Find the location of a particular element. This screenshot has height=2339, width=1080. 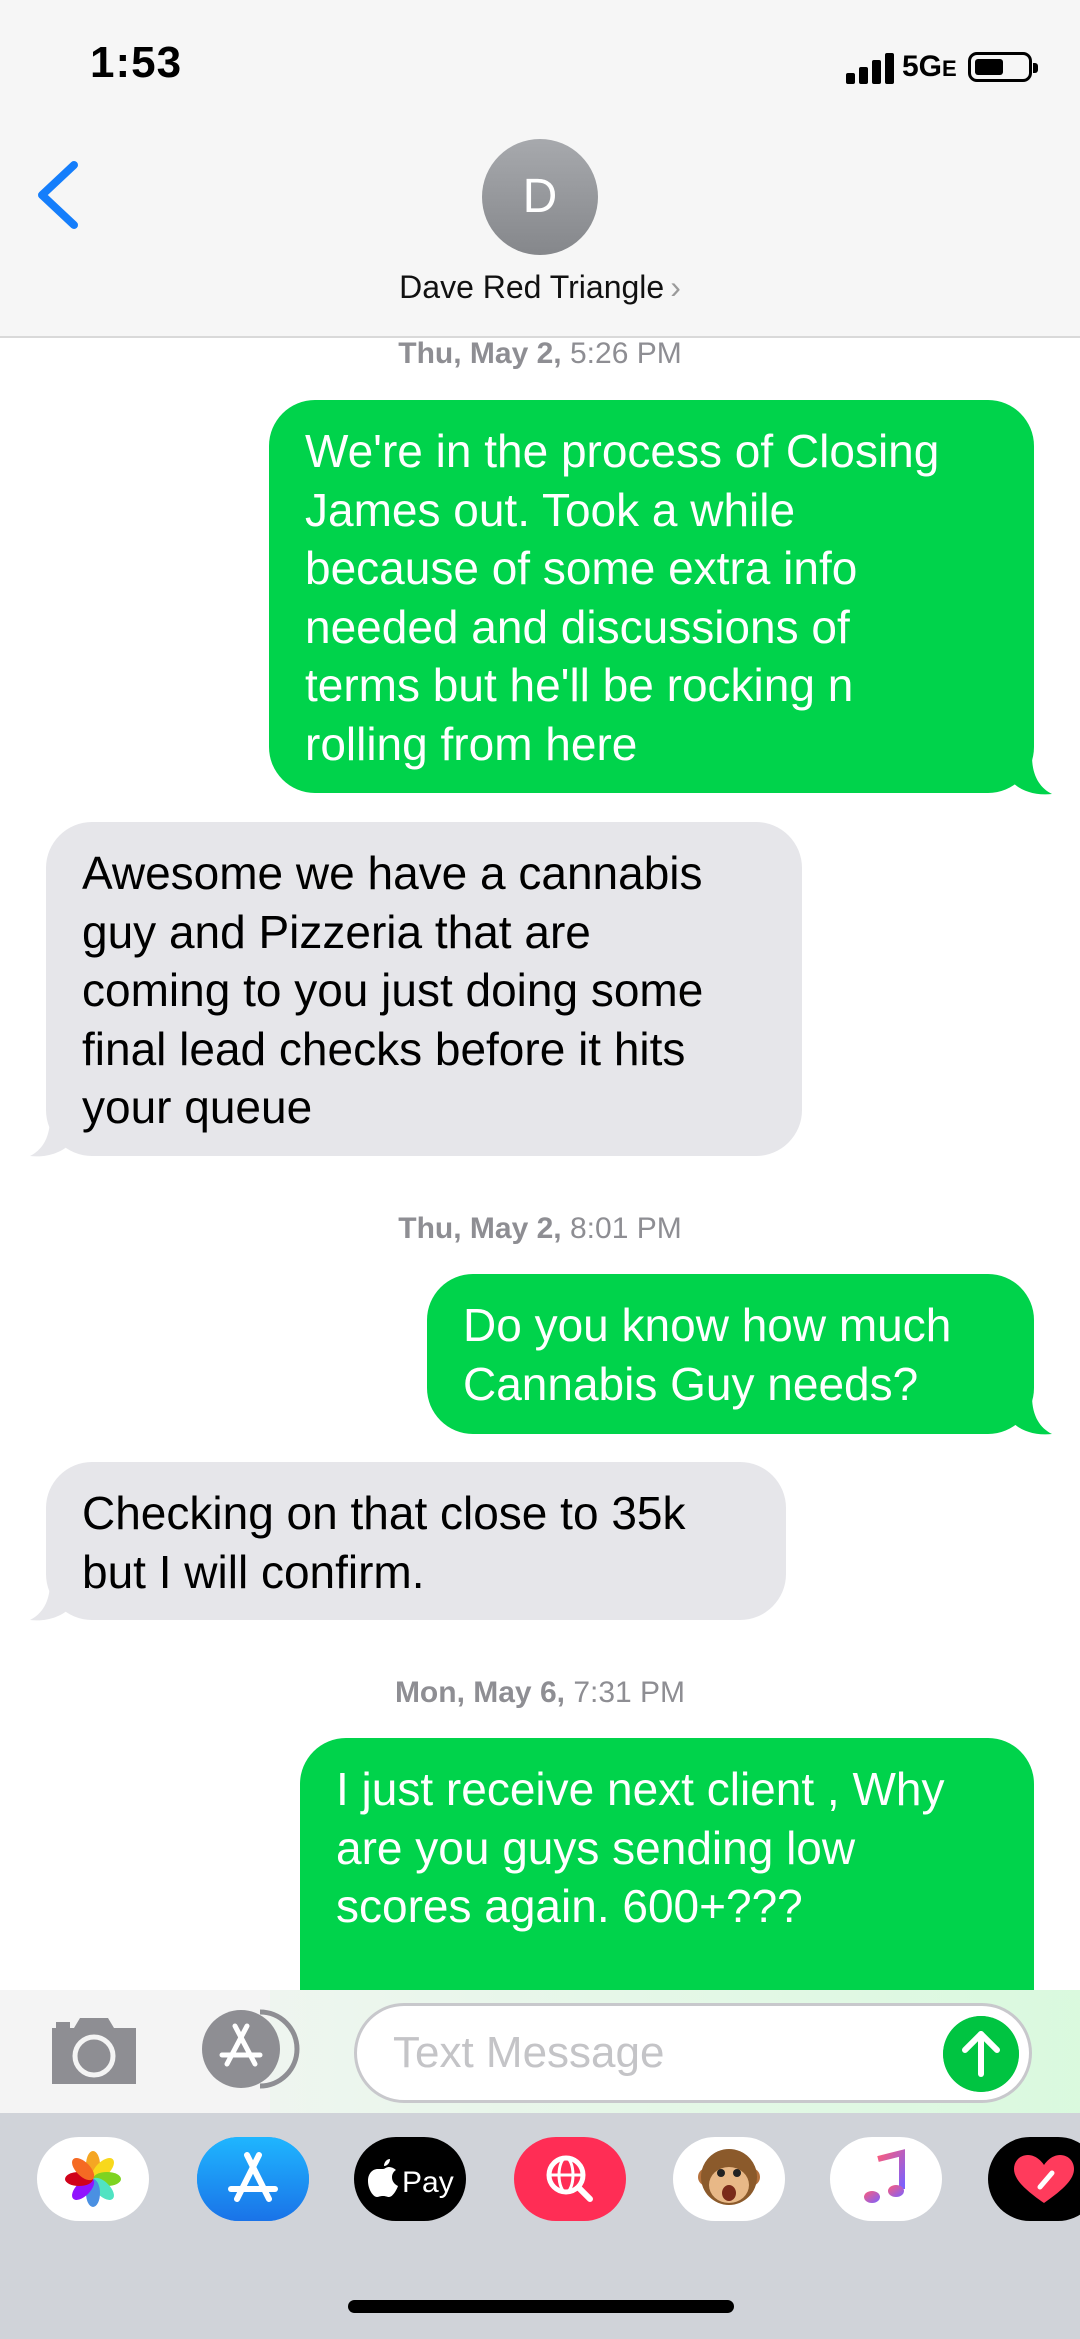

contact-avatar: D is located at coordinates (540, 197).